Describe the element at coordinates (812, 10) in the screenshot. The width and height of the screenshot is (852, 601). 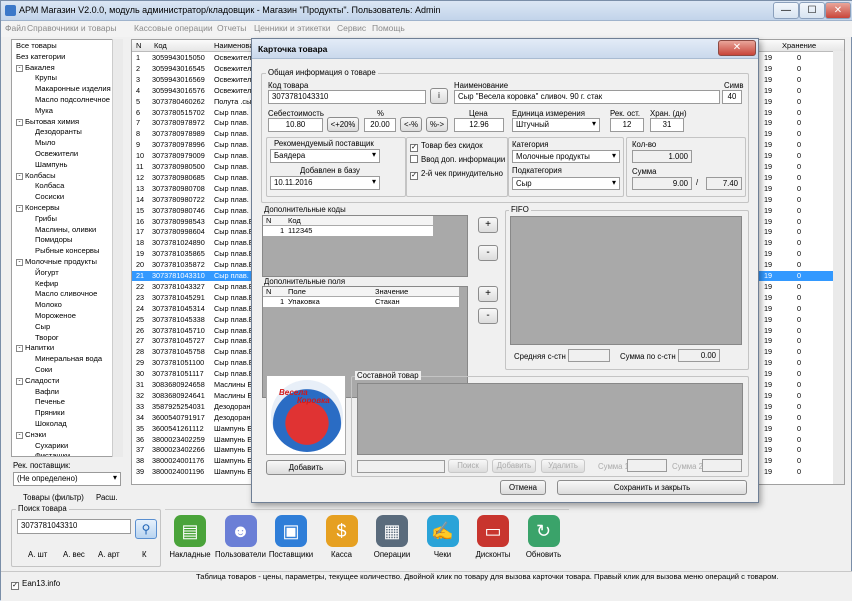
I see `maximize-button: ☐` at that location.